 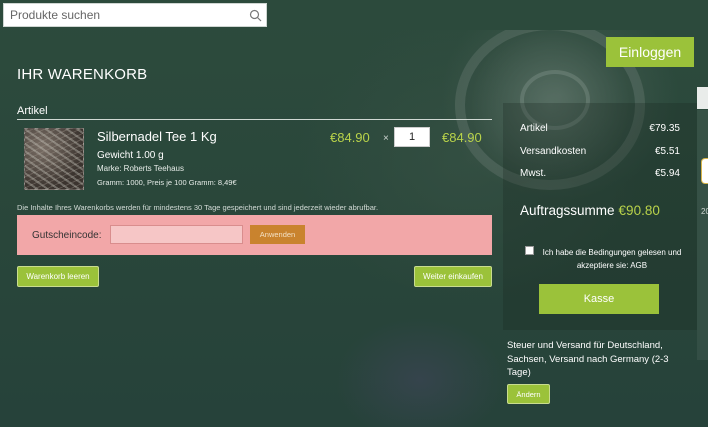 I want to click on summary-items-value: €79.35, so click(x=664, y=128).